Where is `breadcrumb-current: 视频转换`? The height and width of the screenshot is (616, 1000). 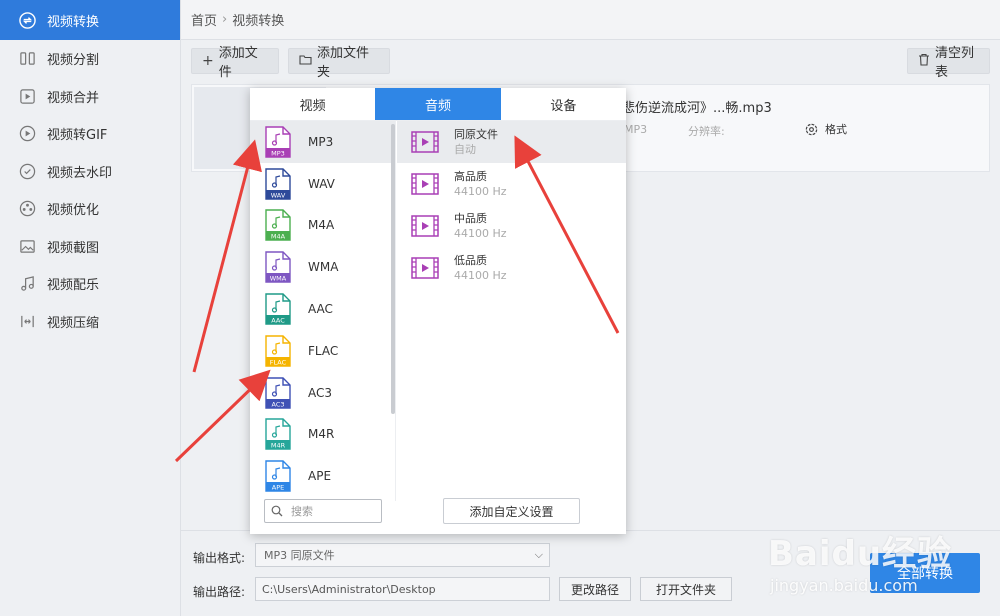
breadcrumb-current: 视频转换 is located at coordinates (258, 21).